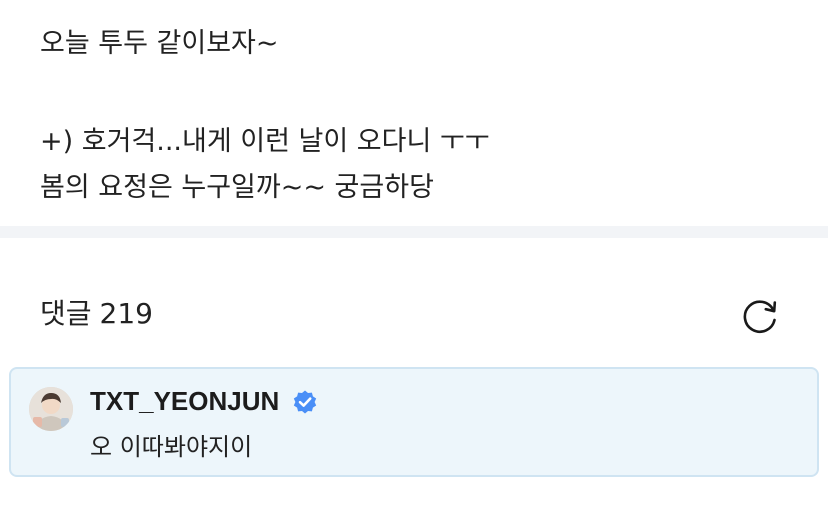 The height and width of the screenshot is (505, 828). What do you see at coordinates (237, 187) in the screenshot?
I see `post-text-line: 봄의 요정은 누구일까~~ 궁금하당` at bounding box center [237, 187].